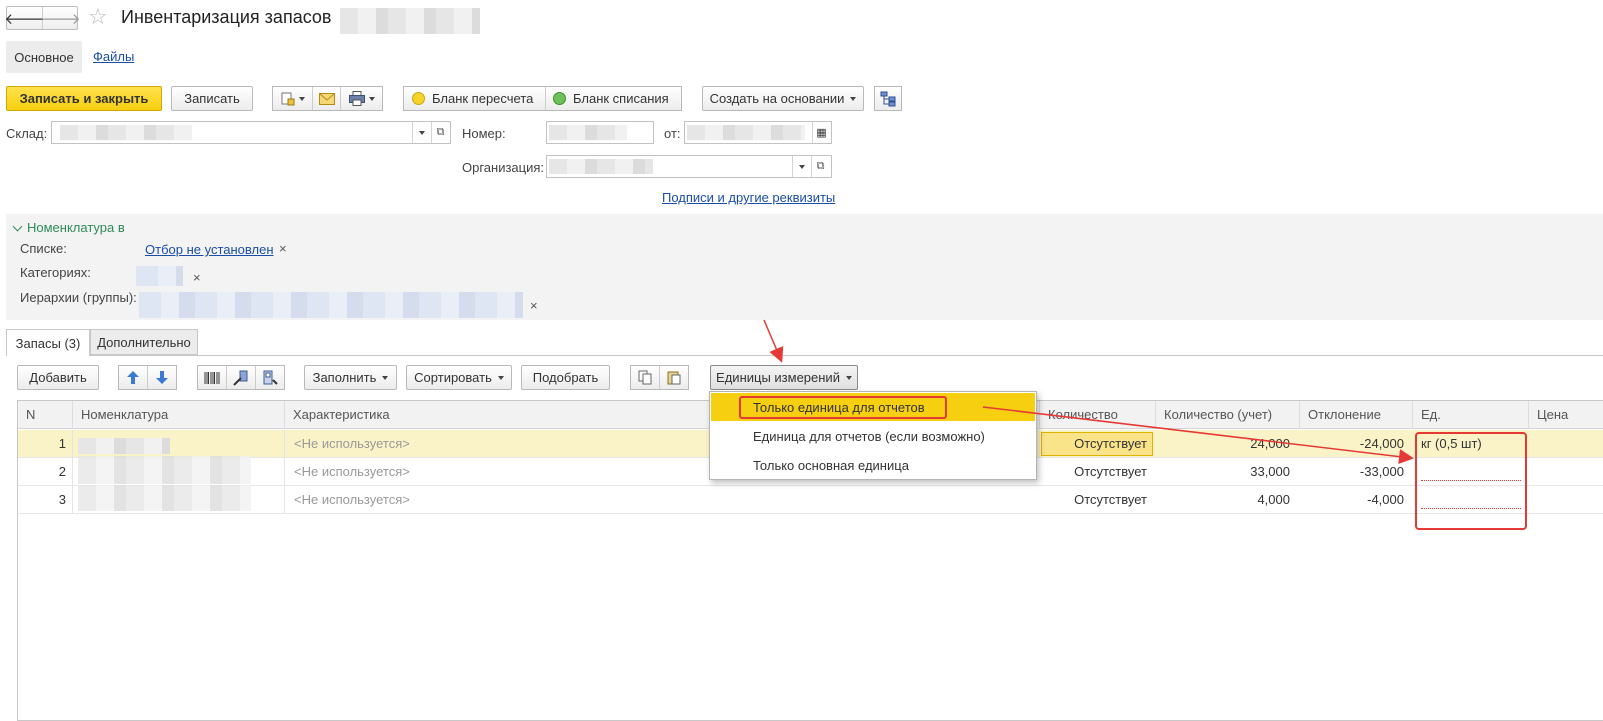  I want to click on annotation-arrow-to-unit-column, so click(1198, 435).